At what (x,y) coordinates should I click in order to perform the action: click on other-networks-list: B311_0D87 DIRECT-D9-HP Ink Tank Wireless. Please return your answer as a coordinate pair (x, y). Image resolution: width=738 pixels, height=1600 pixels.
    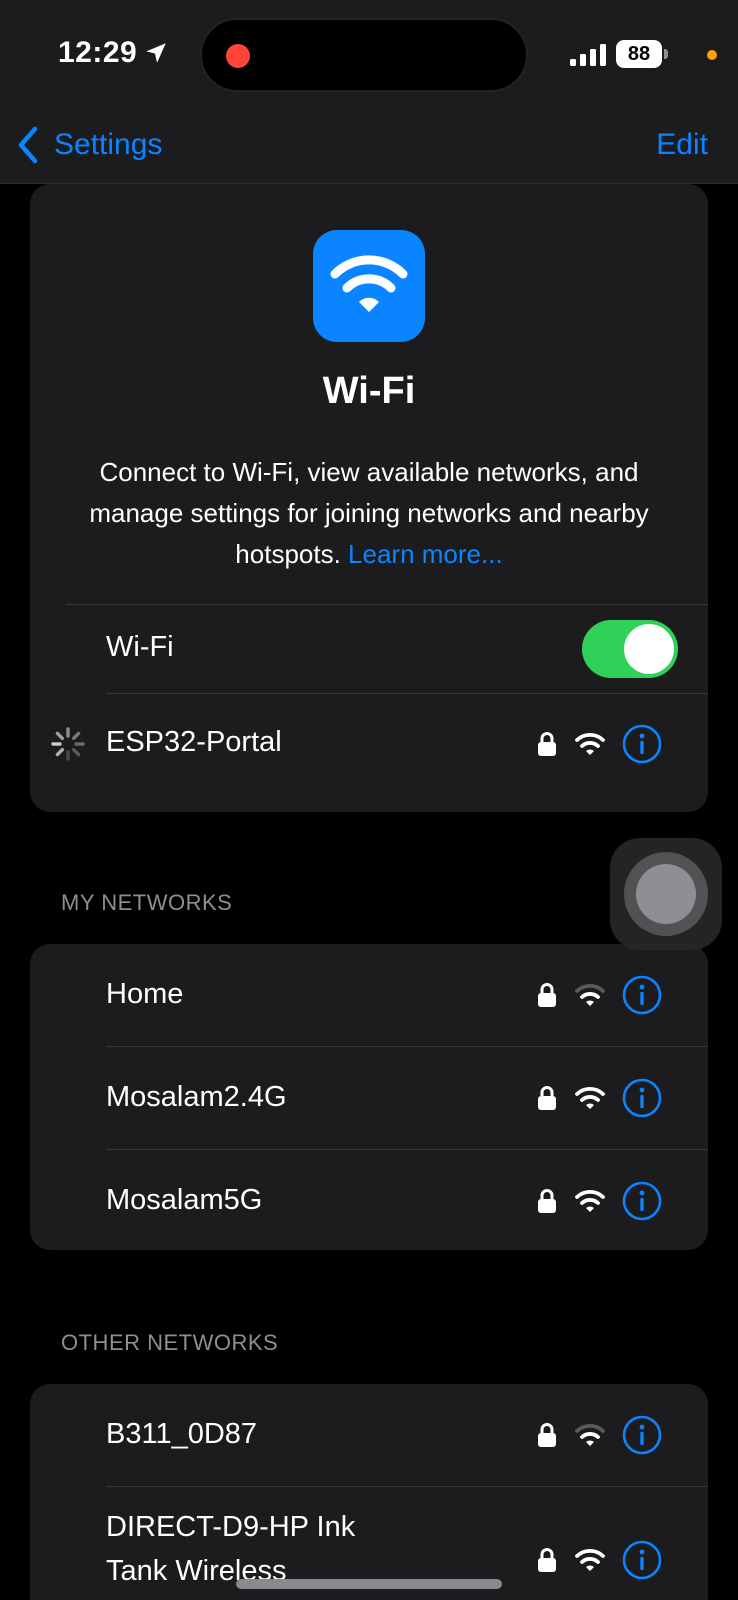
    Looking at the image, I should click on (369, 1492).